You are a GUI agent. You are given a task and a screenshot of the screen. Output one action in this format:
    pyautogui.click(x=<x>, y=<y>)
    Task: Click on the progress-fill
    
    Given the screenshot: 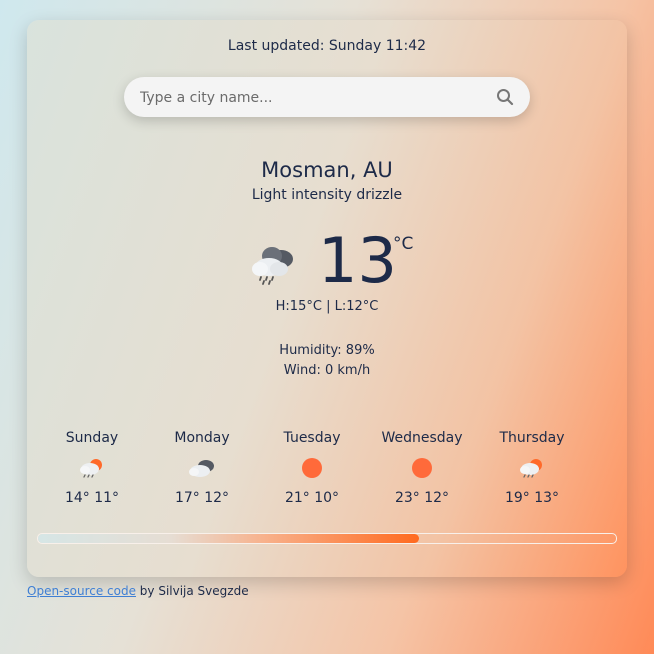 What is the action you would take?
    pyautogui.click(x=229, y=538)
    